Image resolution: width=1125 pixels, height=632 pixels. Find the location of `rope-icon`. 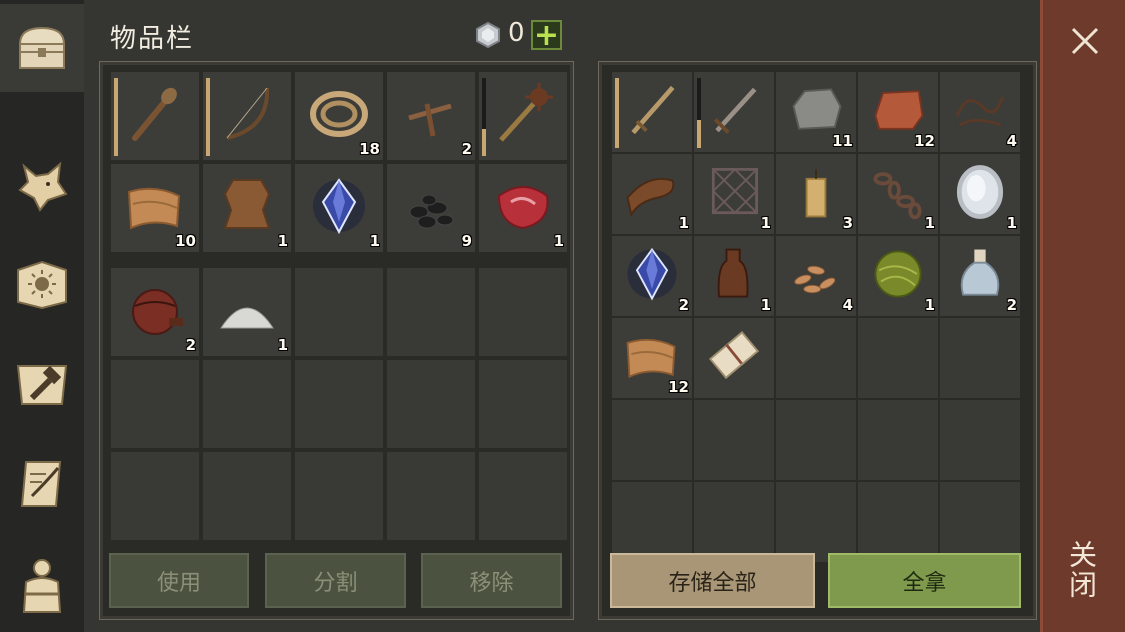

rope-icon is located at coordinates (339, 114).